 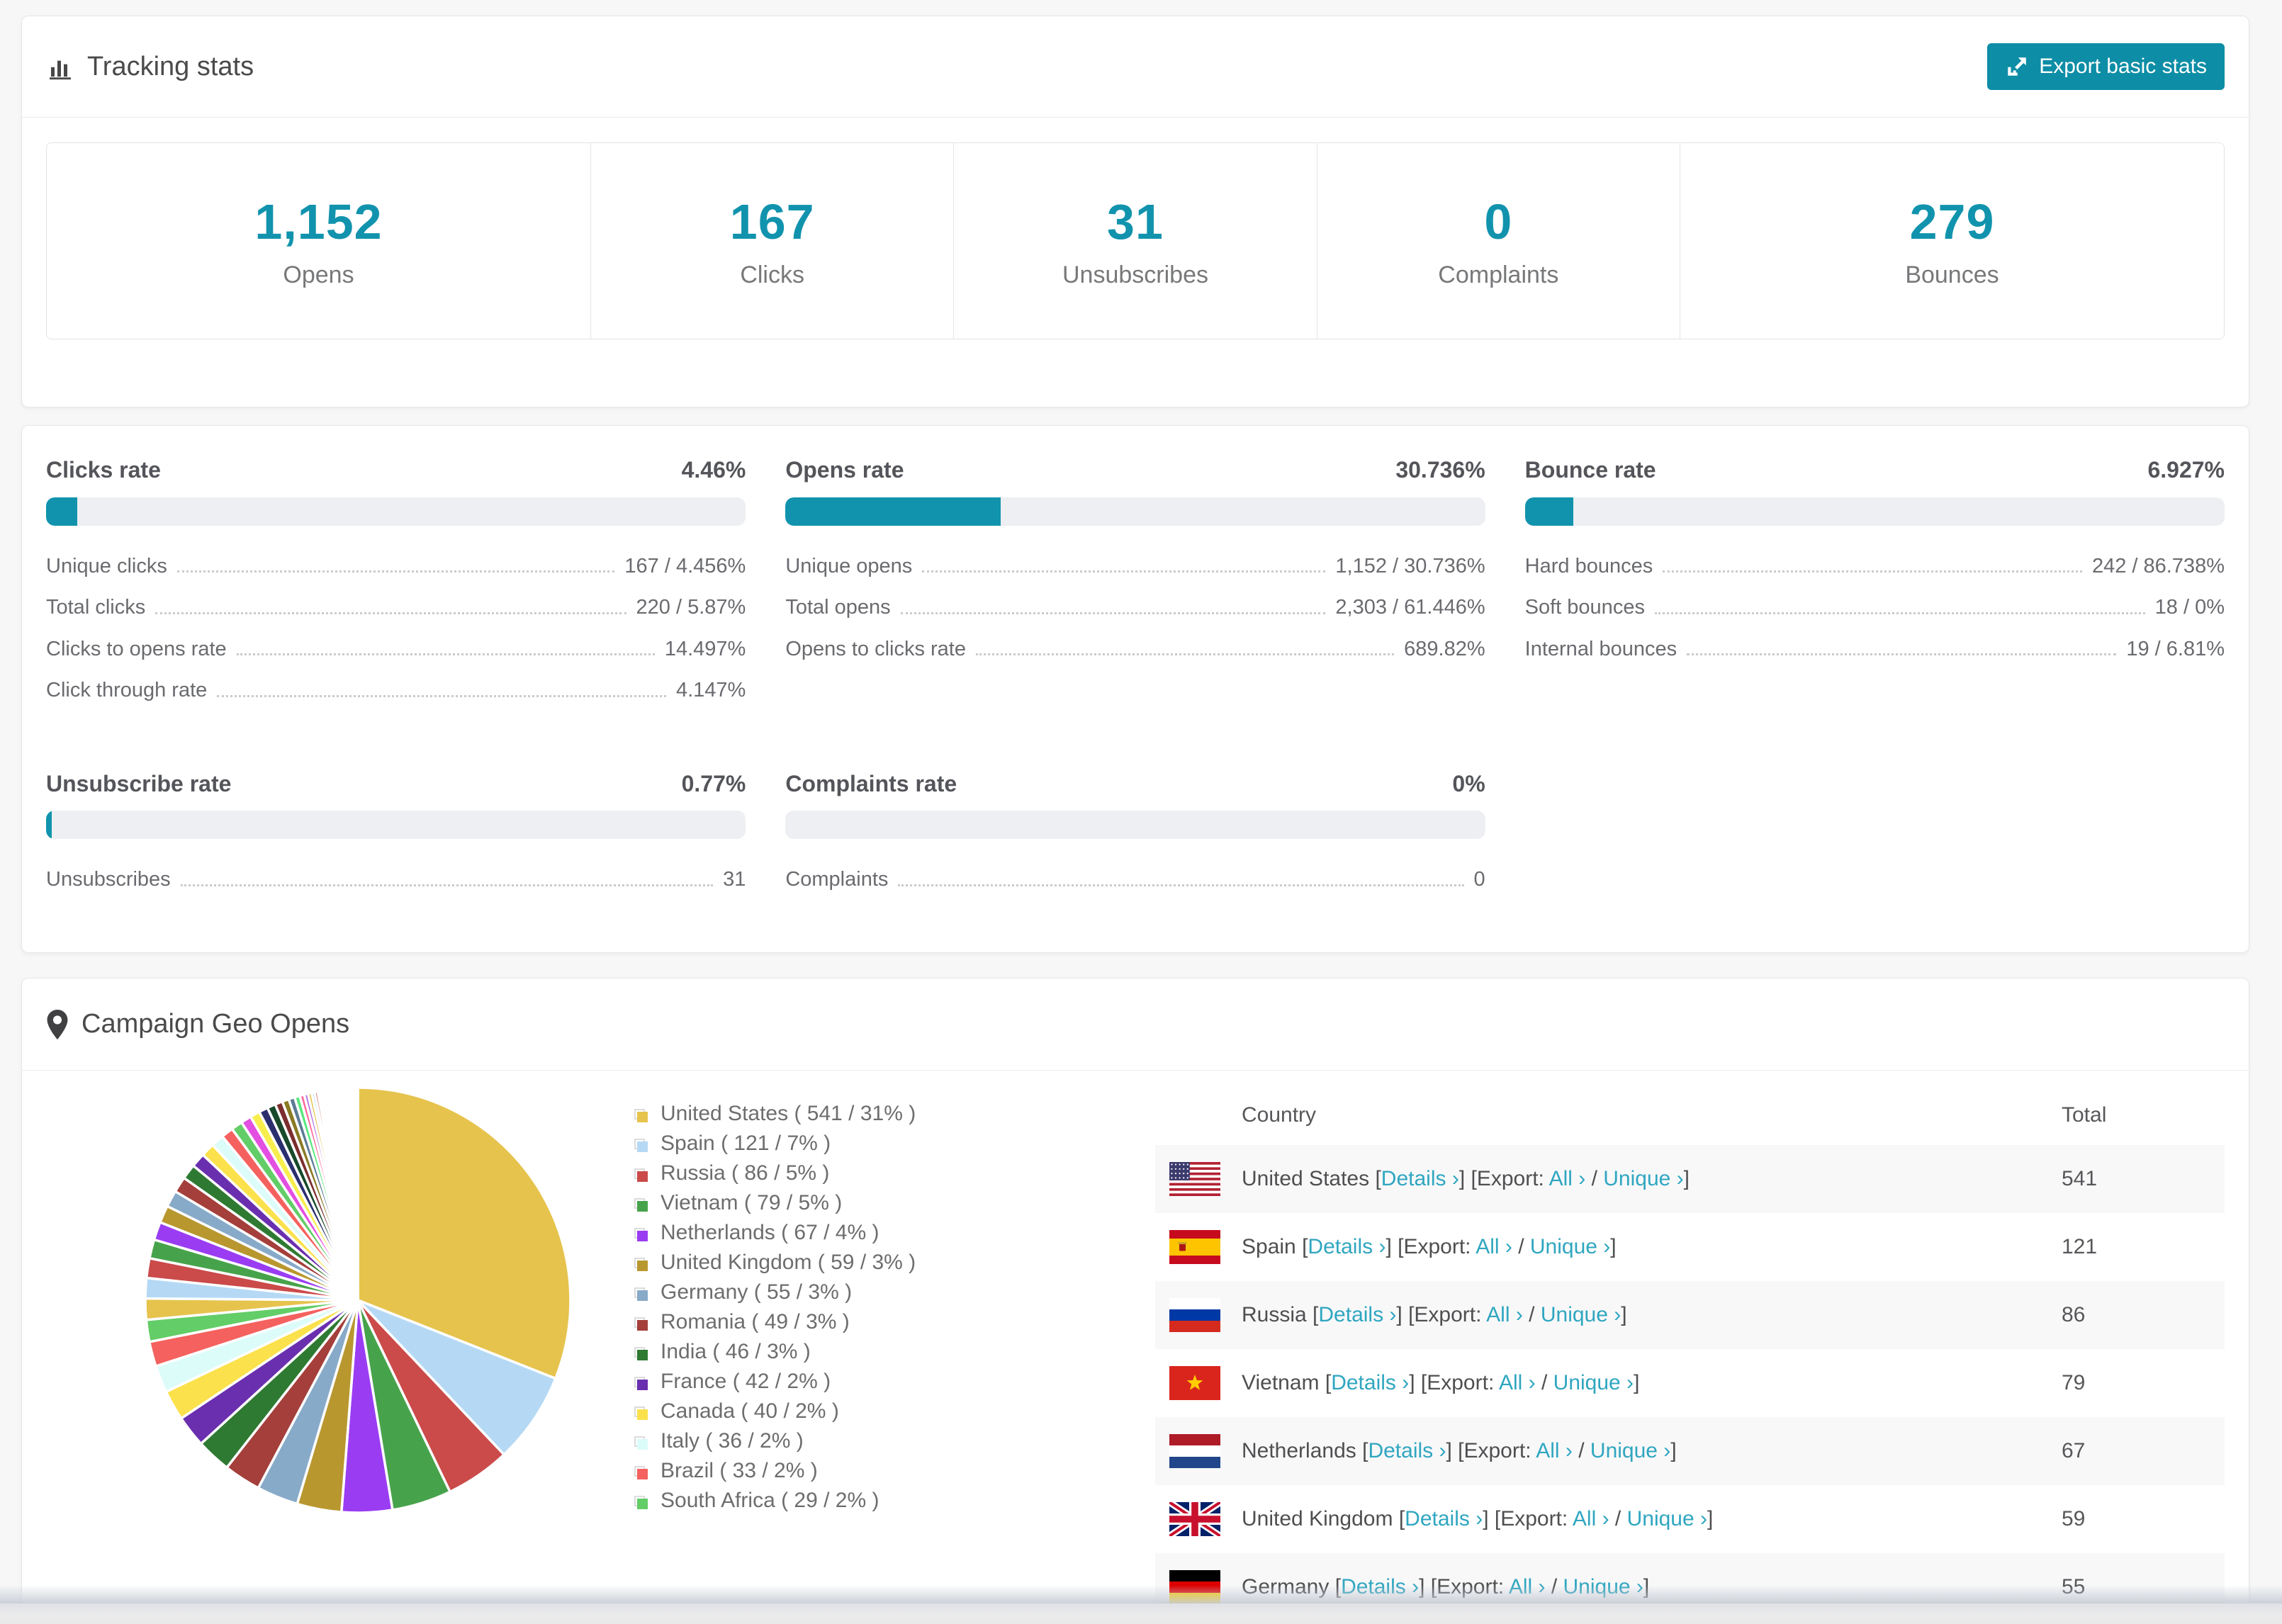 I want to click on country-name: United Kingdom, so click(x=1317, y=1518).